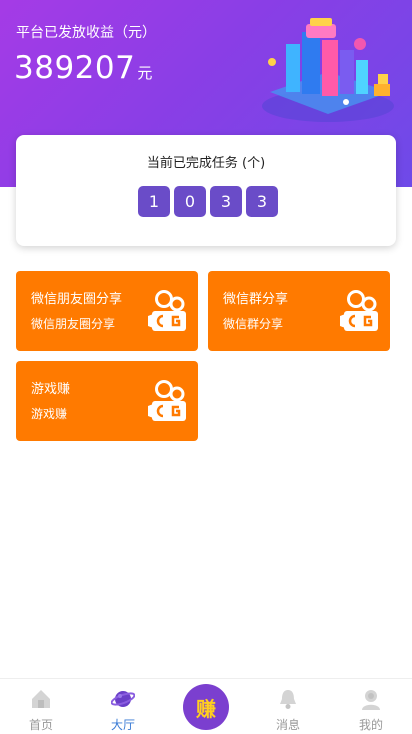 Image resolution: width=412 pixels, height=734 pixels. Describe the element at coordinates (86, 33) in the screenshot. I see `revenue-label: 平台已发放收益（元）` at that location.